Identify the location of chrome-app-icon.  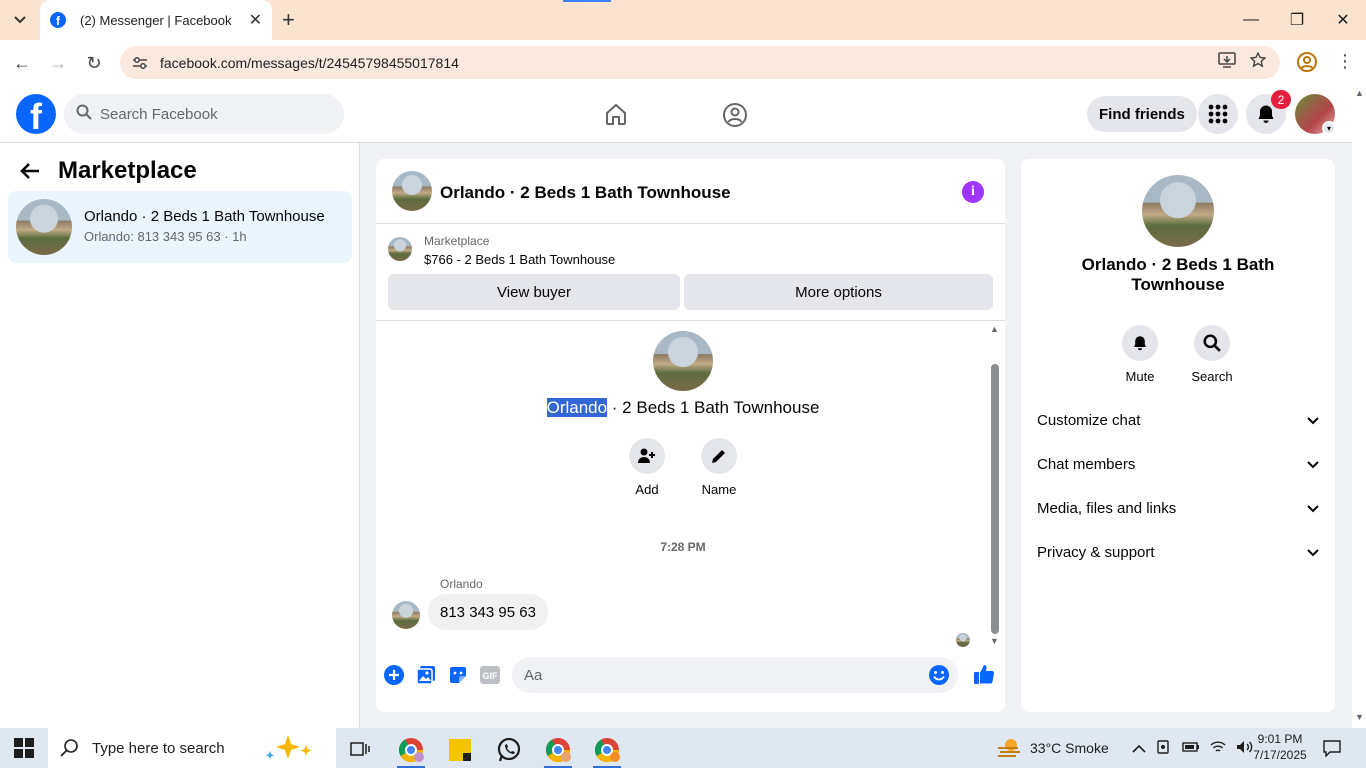
(411, 750).